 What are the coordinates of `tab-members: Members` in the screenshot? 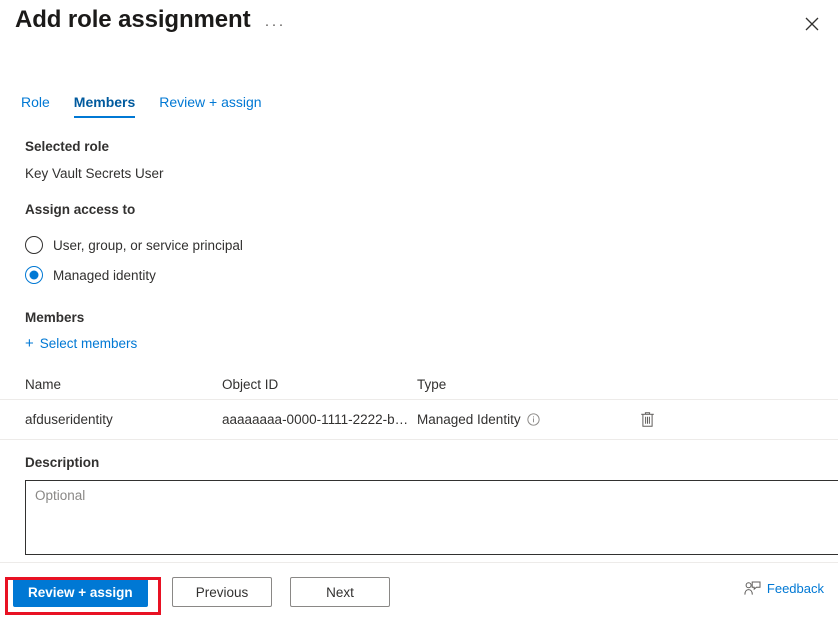 It's located at (104, 106).